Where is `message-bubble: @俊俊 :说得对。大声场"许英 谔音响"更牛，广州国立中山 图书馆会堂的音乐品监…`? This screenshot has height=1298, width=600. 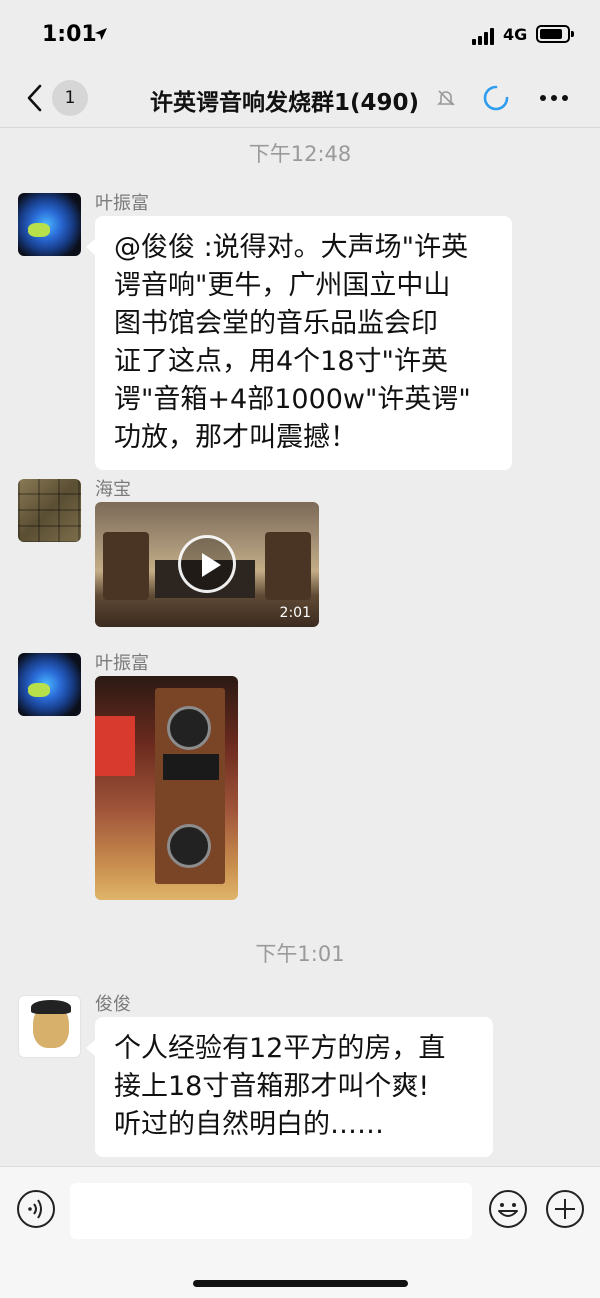 message-bubble: @俊俊 :说得对。大声场"许英 谔音响"更牛，广州国立中山 图书馆会堂的音乐品监… is located at coordinates (299, 343).